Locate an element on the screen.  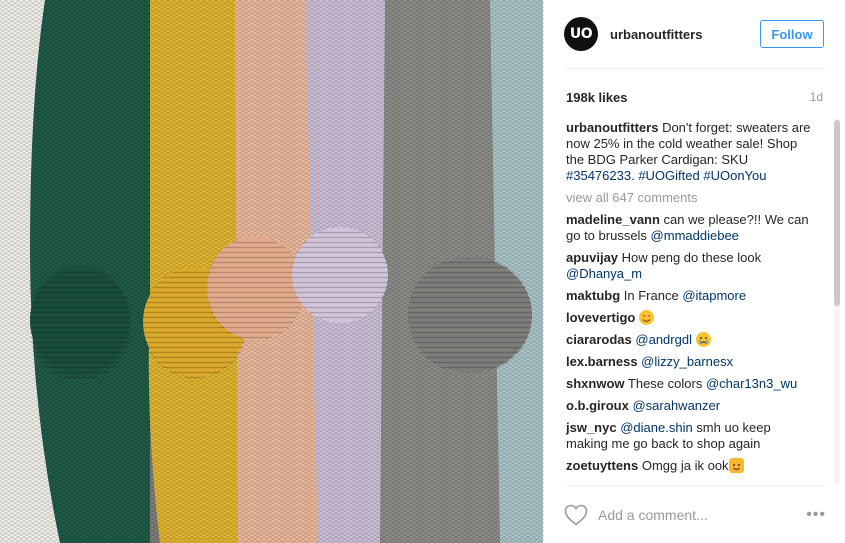
comment-item: maktubg In France @itapmore is located at coordinates (691, 296).